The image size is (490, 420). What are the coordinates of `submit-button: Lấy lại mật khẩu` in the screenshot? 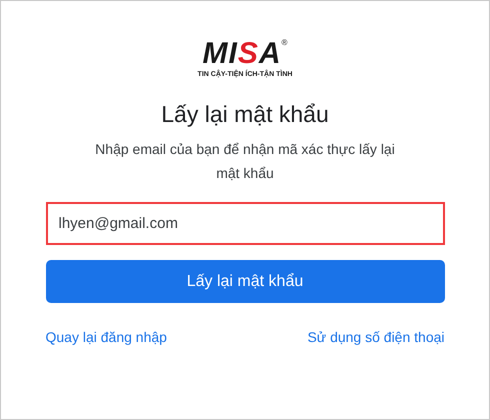 It's located at (245, 281).